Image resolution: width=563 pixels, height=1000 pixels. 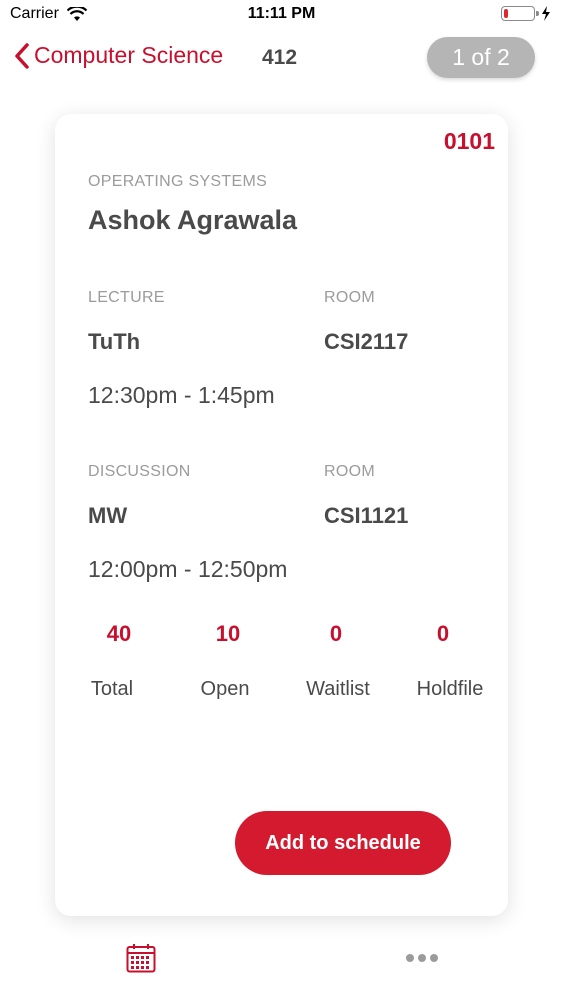 What do you see at coordinates (225, 689) in the screenshot?
I see `stat-open-label: Open` at bounding box center [225, 689].